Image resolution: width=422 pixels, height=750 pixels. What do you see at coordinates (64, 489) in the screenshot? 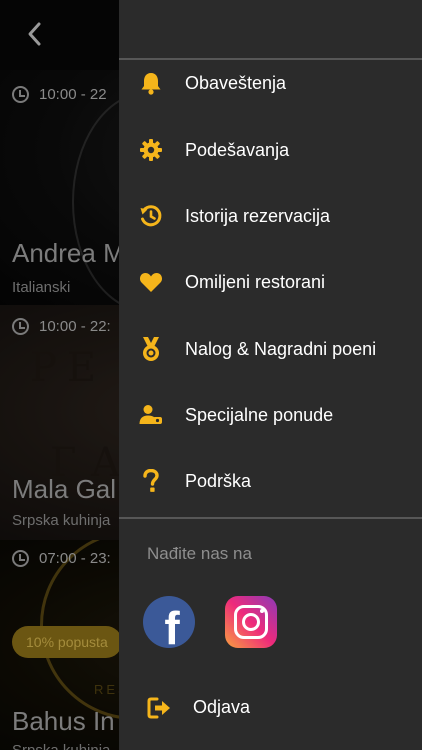
I see `restaurant-name: Mala Gal` at bounding box center [64, 489].